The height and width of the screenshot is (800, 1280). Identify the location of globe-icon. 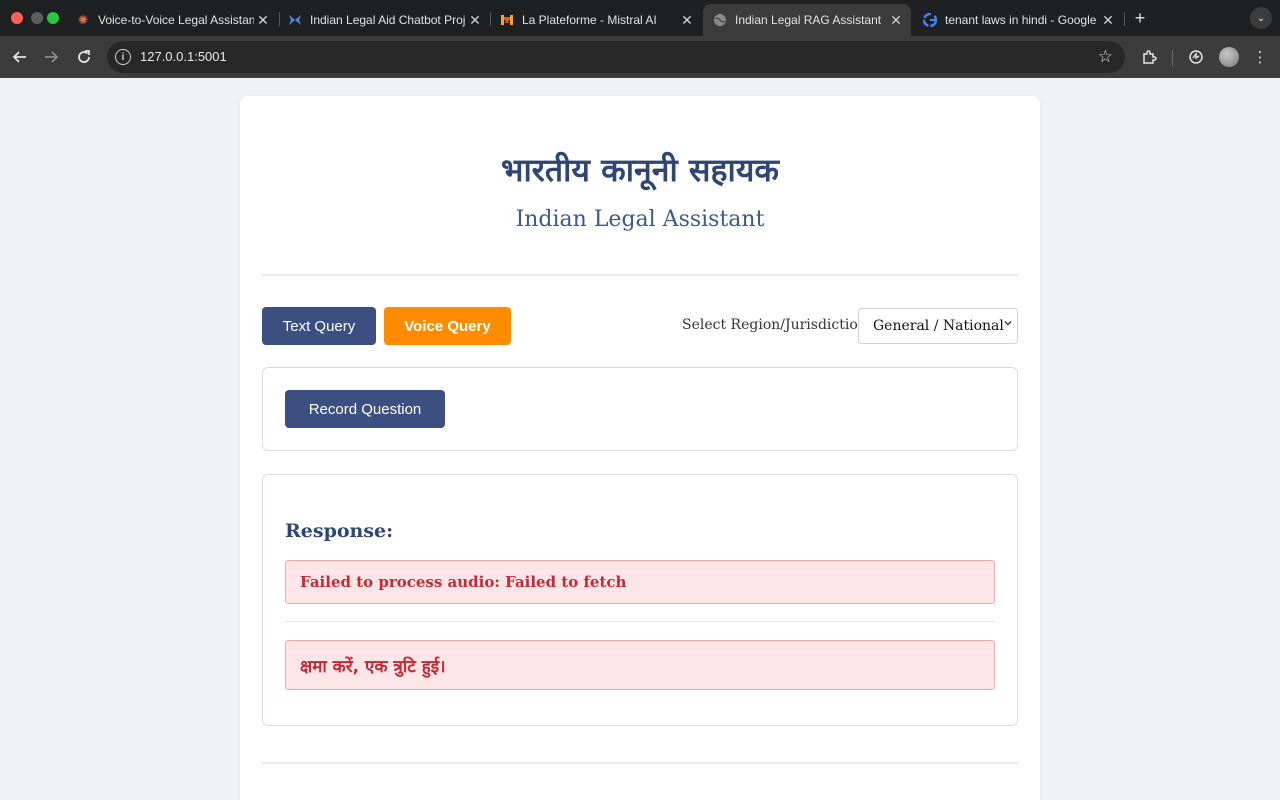
(720, 20).